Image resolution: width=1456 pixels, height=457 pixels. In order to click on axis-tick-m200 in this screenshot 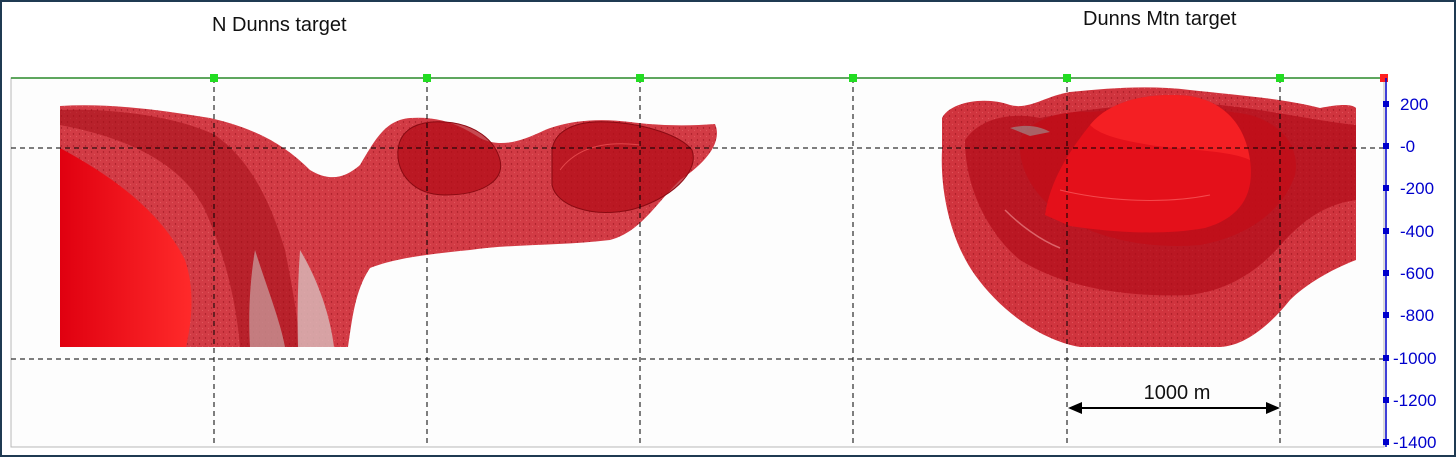, I will do `click(1386, 188)`.